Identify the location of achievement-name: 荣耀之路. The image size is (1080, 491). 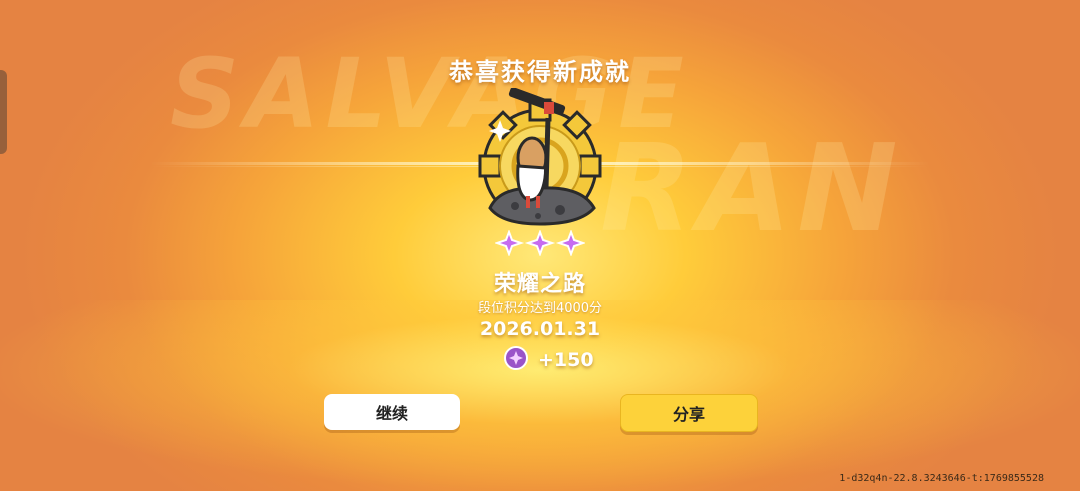
(539, 284).